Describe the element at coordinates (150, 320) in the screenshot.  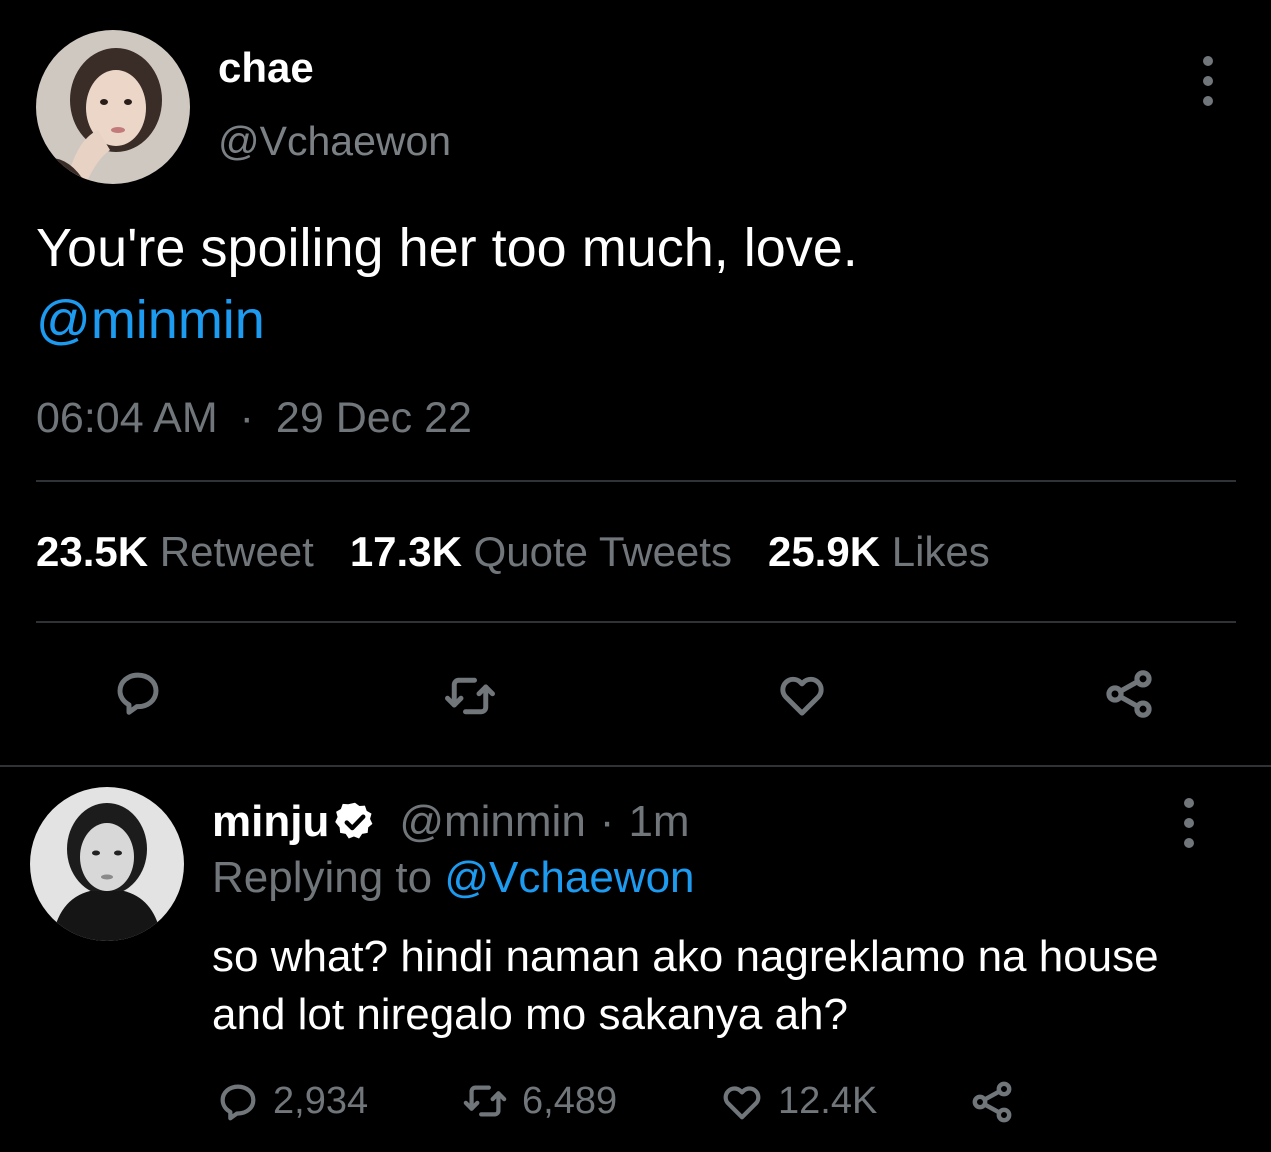
I see `tweet-mention-link: @minmin` at that location.